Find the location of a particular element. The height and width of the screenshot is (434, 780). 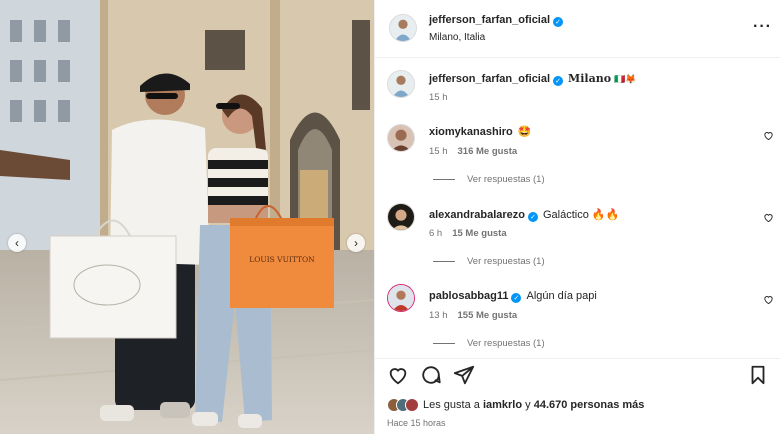

likes-count: 44.670 personas más is located at coordinates (589, 405).